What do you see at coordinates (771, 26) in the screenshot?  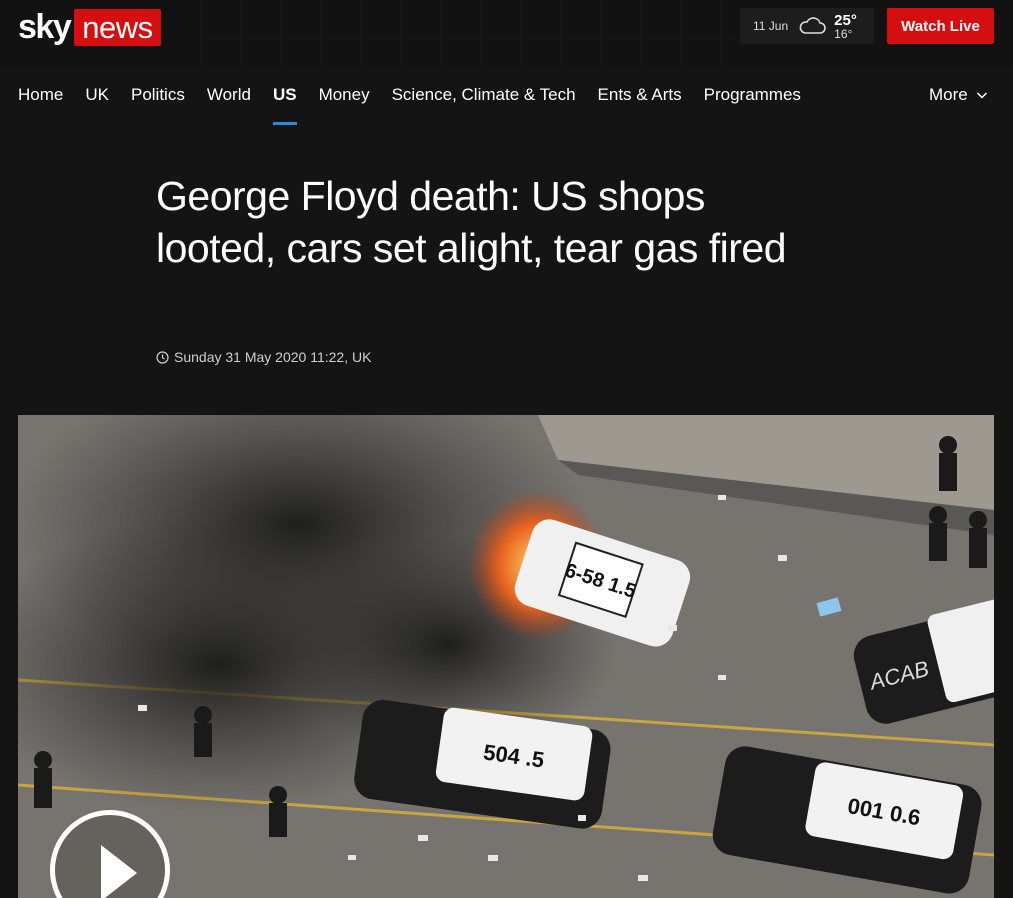 I see `weather-date: 11 Jun` at bounding box center [771, 26].